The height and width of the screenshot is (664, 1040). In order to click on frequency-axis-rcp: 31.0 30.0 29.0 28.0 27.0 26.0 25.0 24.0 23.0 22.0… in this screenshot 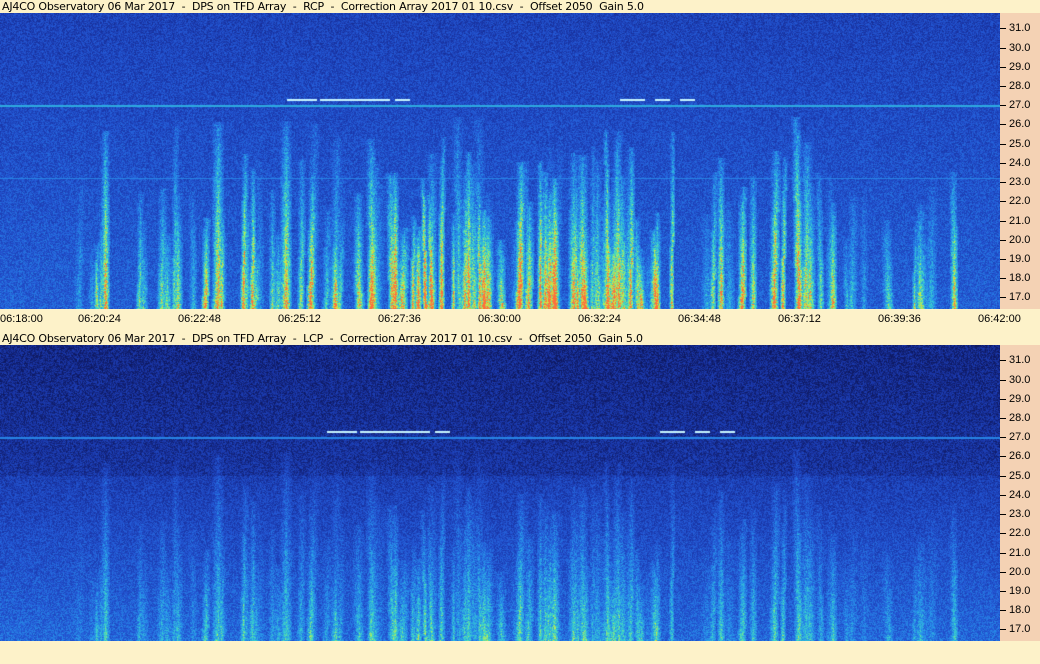, I will do `click(1020, 161)`.